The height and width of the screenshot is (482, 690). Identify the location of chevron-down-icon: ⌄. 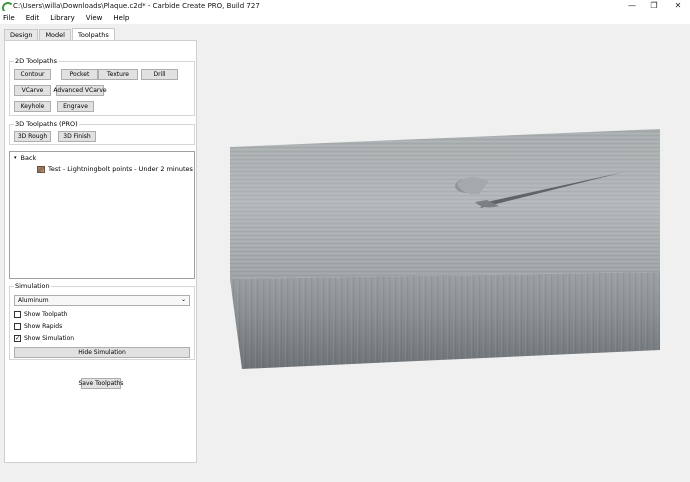
(183, 299).